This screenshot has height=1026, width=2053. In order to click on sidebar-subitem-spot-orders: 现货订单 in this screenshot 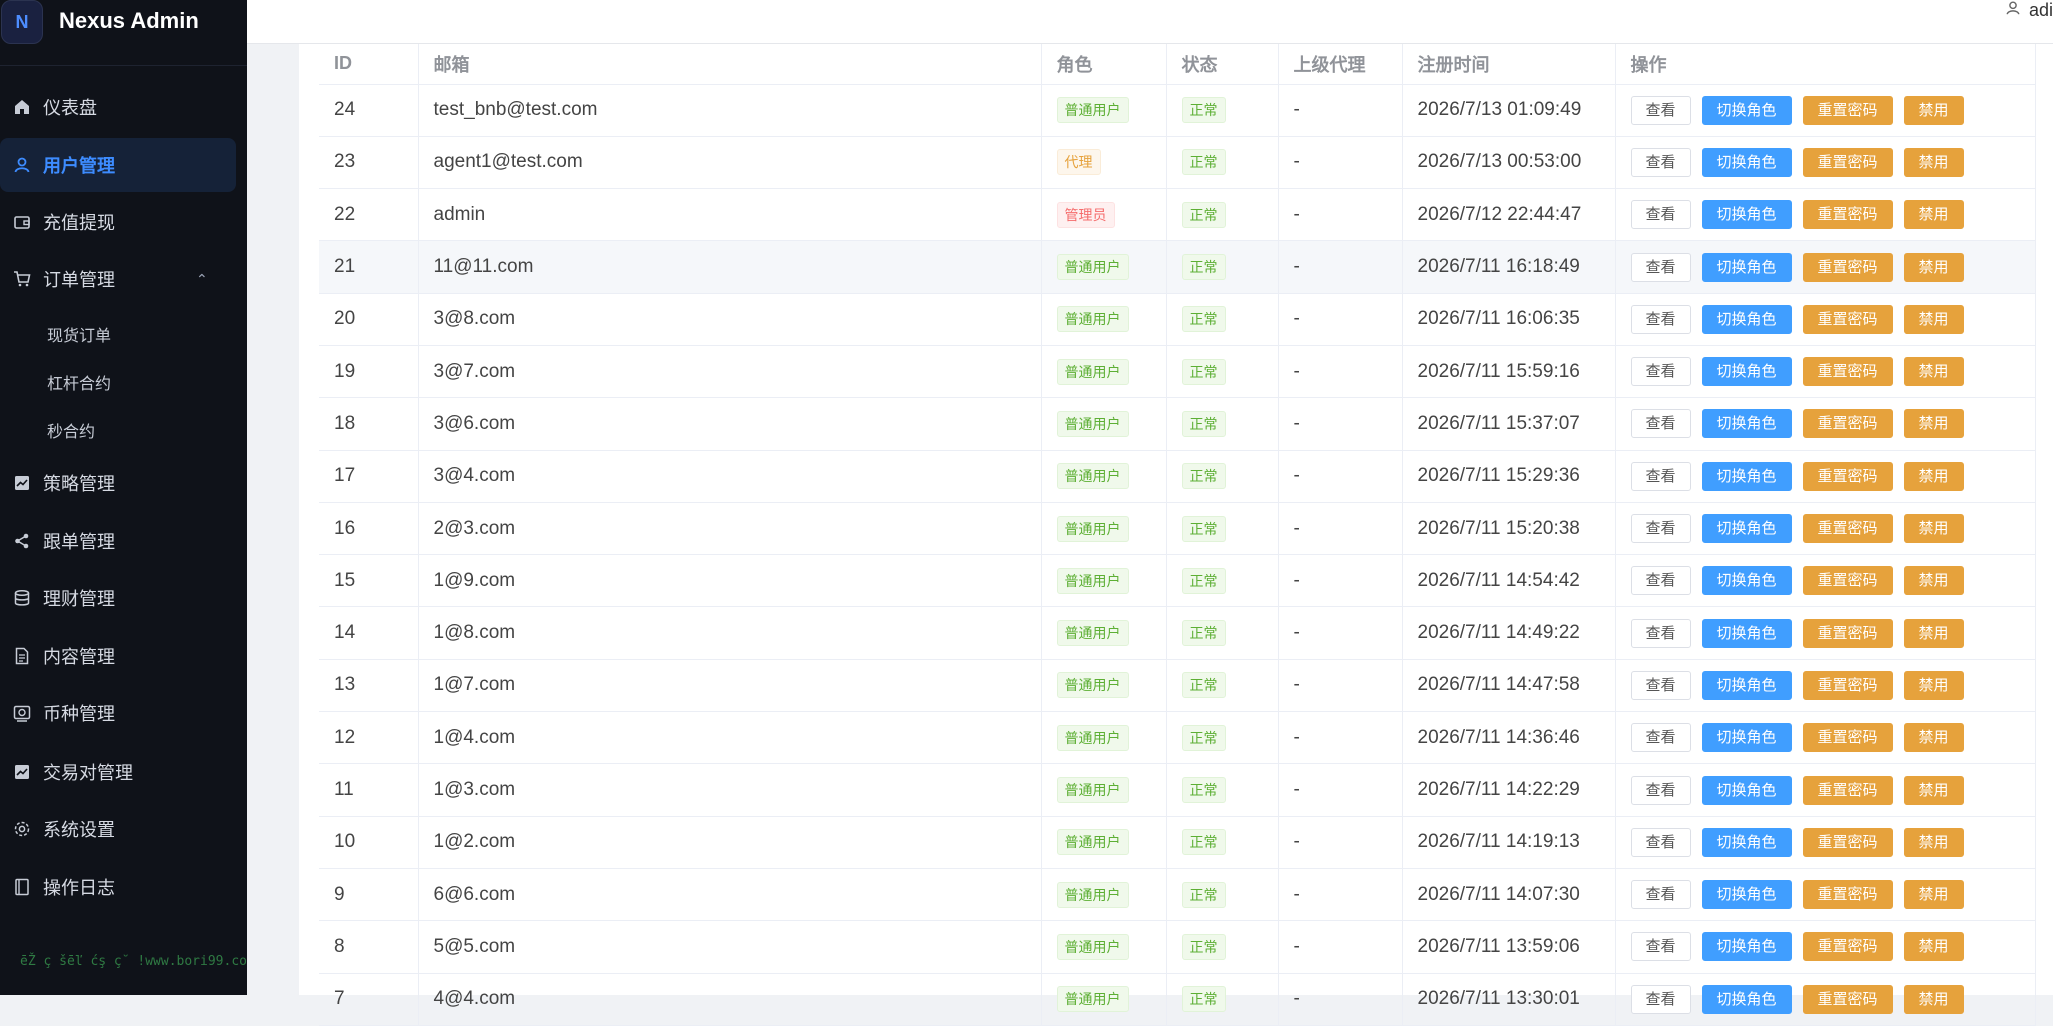, I will do `click(79, 334)`.